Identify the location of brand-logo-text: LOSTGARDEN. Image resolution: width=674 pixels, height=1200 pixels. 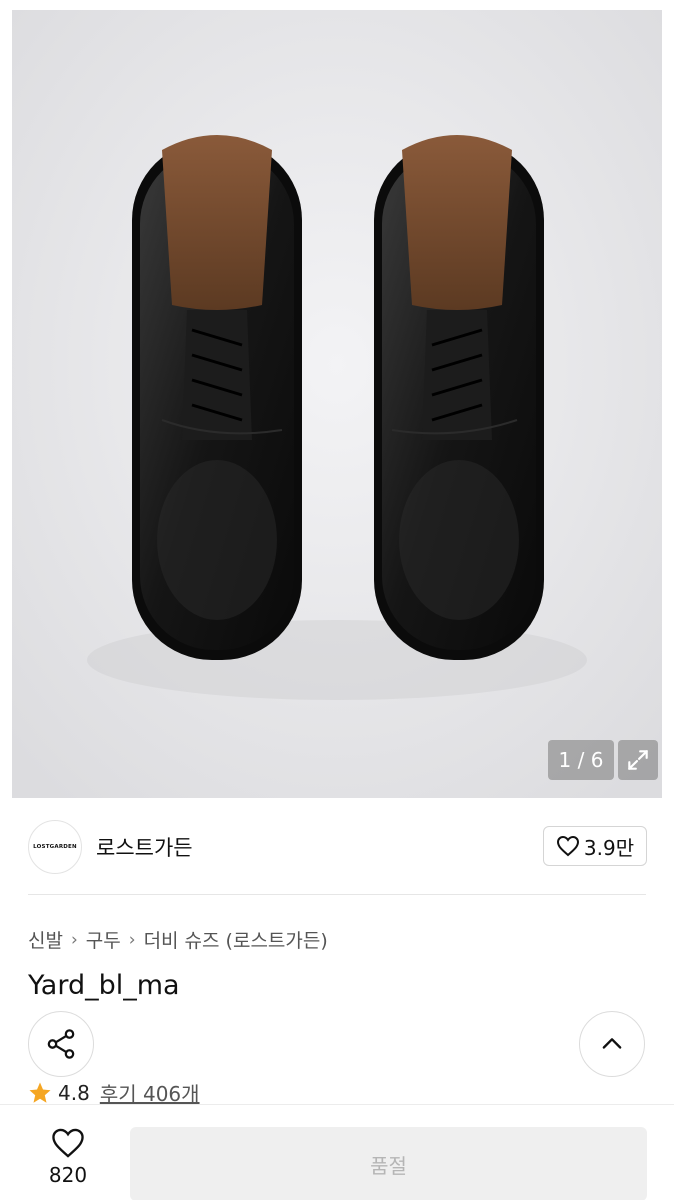
(55, 847).